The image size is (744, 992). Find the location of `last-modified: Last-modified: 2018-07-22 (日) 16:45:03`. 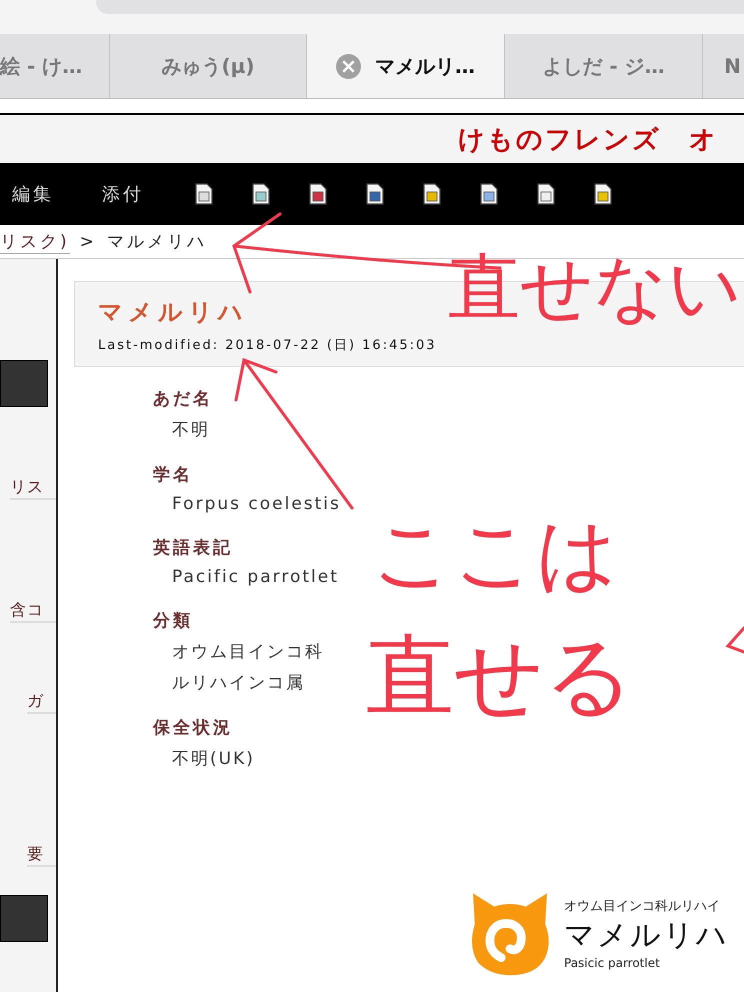

last-modified: Last-modified: 2018-07-22 (日) 16:45:03 is located at coordinates (267, 345).